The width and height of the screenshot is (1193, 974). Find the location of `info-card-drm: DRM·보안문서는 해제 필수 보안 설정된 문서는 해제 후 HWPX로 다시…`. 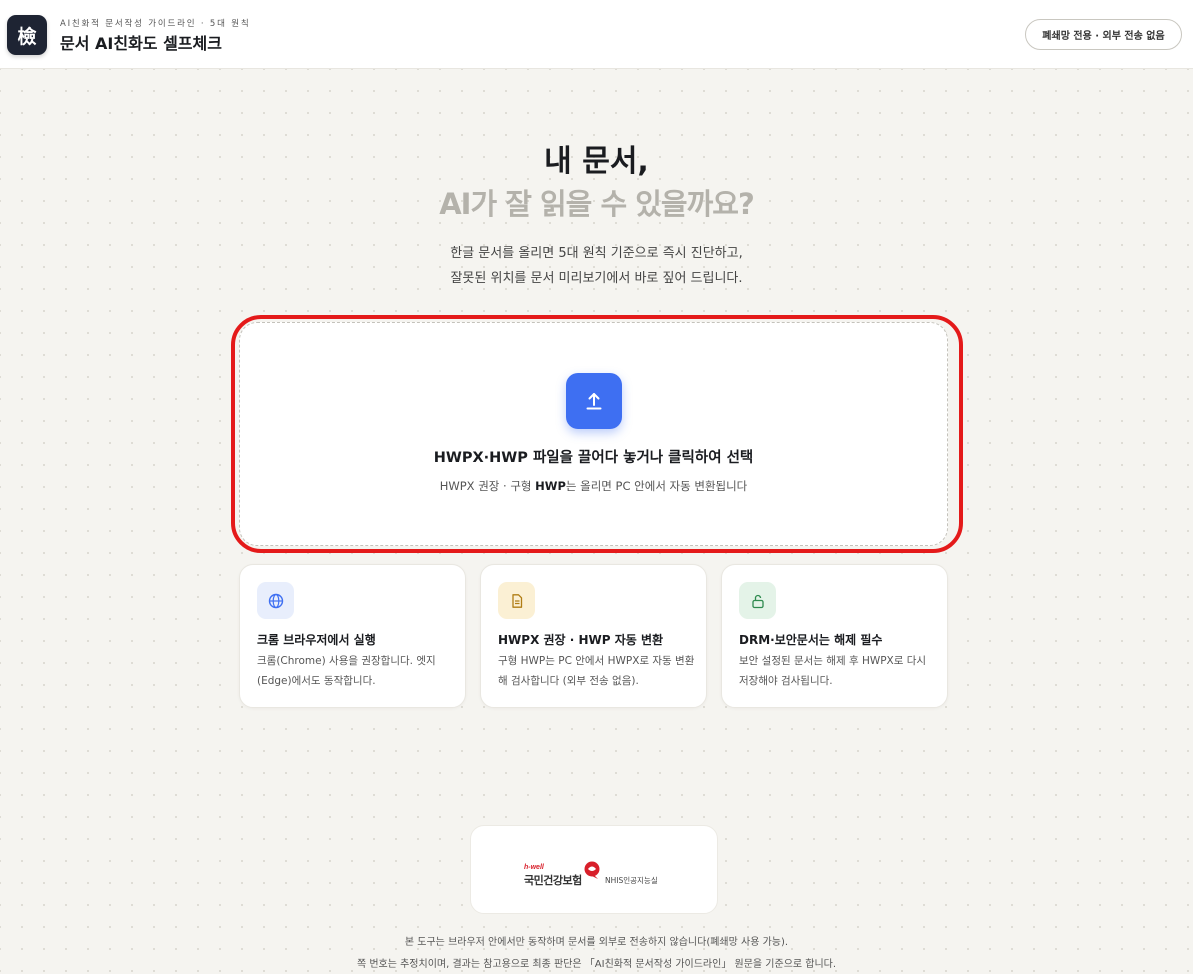

info-card-drm: DRM·보안문서는 해제 필수 보안 설정된 문서는 해제 후 HWPX로 다시… is located at coordinates (834, 636).